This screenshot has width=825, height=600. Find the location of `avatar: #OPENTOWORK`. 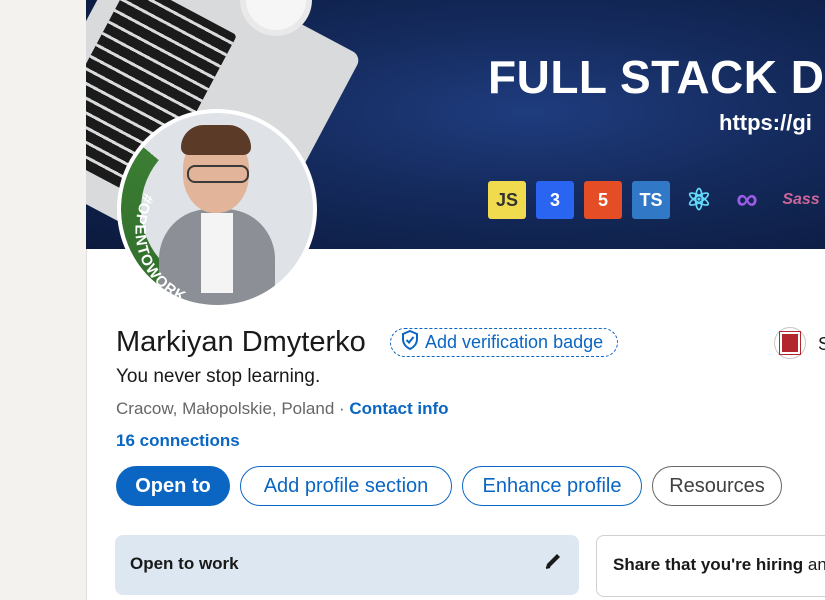

avatar: #OPENTOWORK is located at coordinates (217, 209).